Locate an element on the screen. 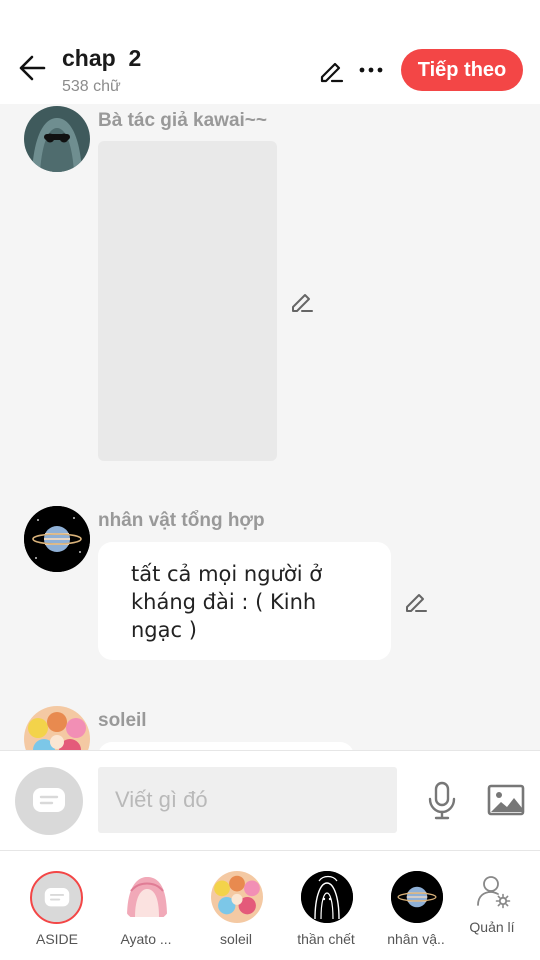  arrow-left-icon is located at coordinates (32, 68).